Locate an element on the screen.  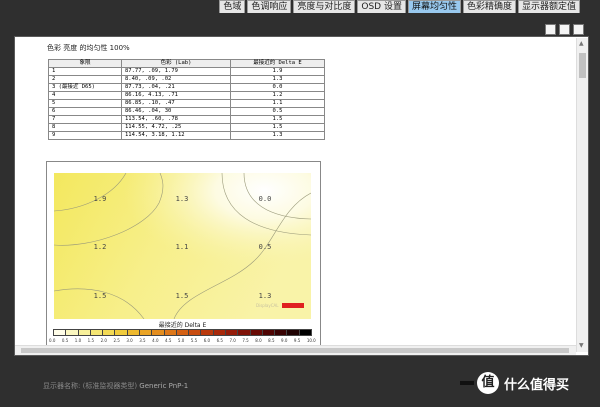
cell-value: 1.3 is located at coordinates (265, 296).